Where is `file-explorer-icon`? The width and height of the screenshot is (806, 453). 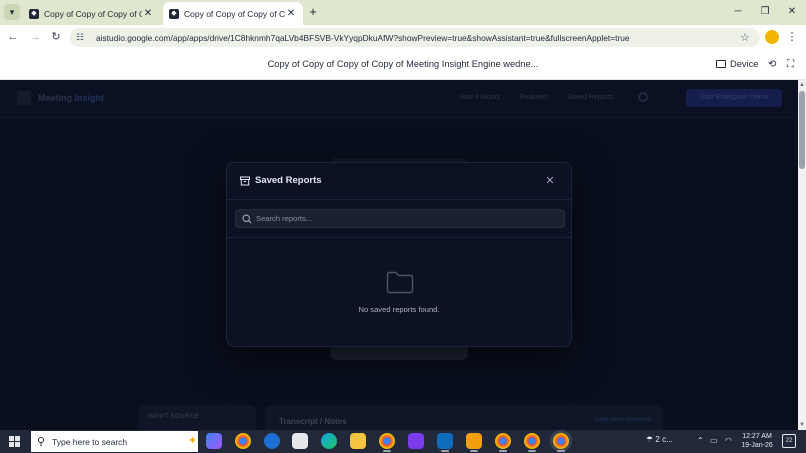 file-explorer-icon is located at coordinates (358, 441).